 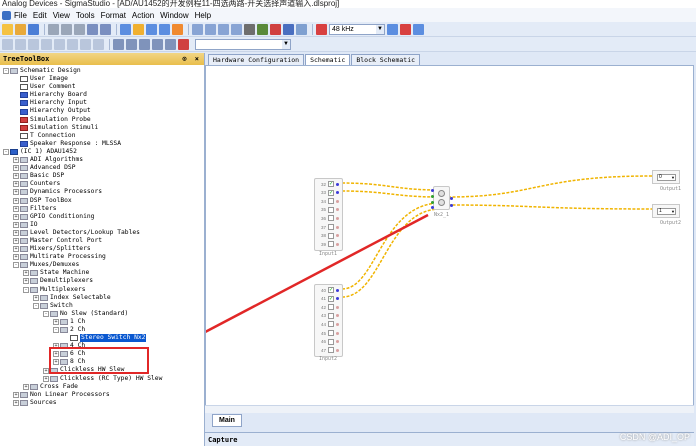 What do you see at coordinates (113, 15) in the screenshot?
I see `menu-format: Format` at bounding box center [113, 15].